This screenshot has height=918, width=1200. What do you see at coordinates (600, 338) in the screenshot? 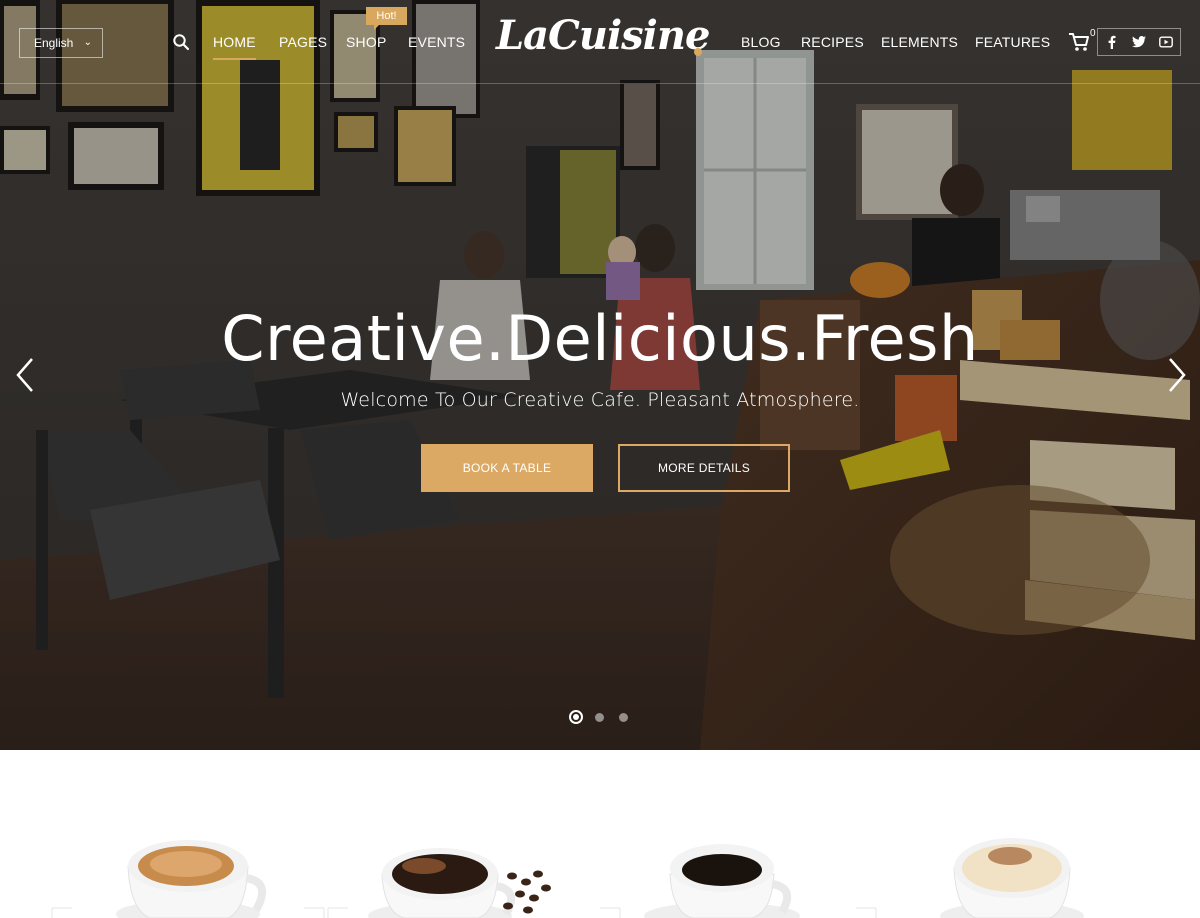
I see `hero-title: Creative.Delicious.Fresh` at bounding box center [600, 338].